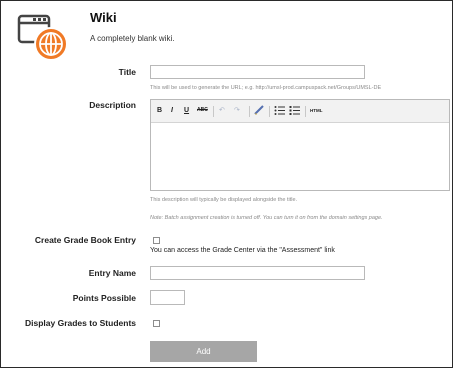 The width and height of the screenshot is (453, 368). What do you see at coordinates (127, 72) in the screenshot?
I see `title-label: Title` at bounding box center [127, 72].